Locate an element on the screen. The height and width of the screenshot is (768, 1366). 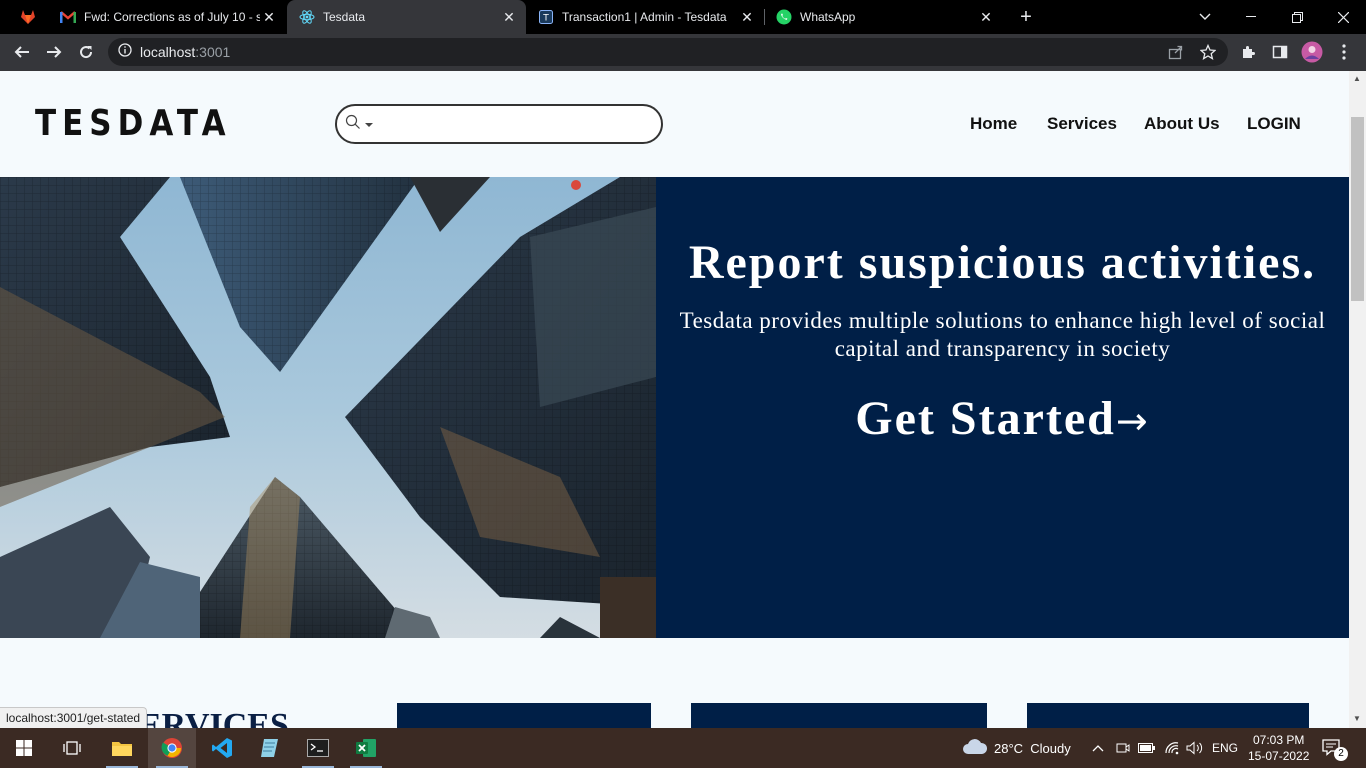
svg-text: T is located at coordinates (545, 19).